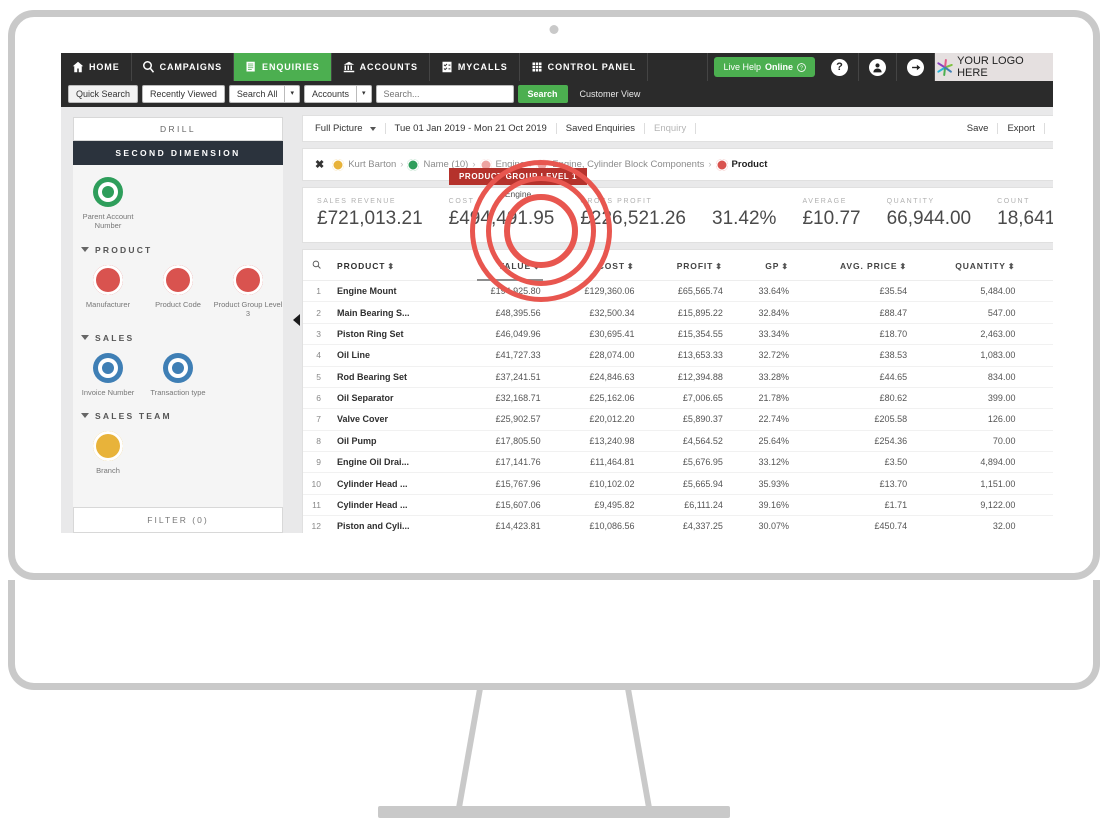  Describe the element at coordinates (370, 214) in the screenshot. I see `kpi-sales-revenue: SALES REVENUE £721,013.21` at that location.